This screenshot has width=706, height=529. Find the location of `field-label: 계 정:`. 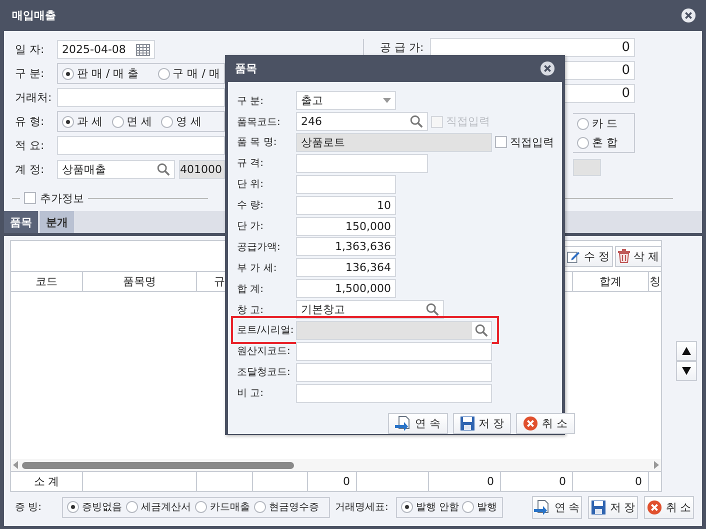

field-label: 계 정: is located at coordinates (30, 169).